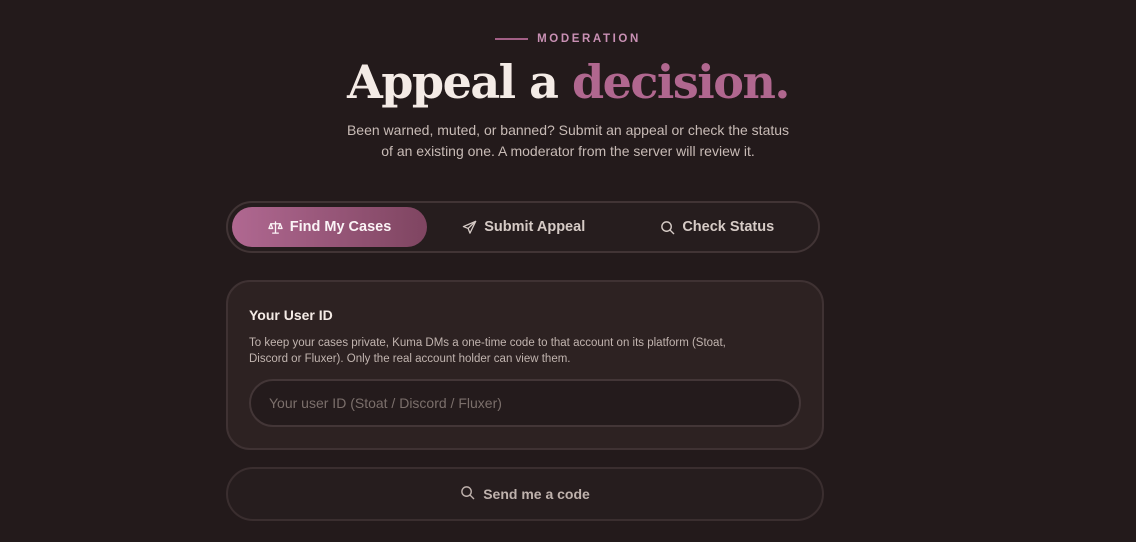 The height and width of the screenshot is (542, 1136). Describe the element at coordinates (535, 227) in the screenshot. I see `tab-label: Submit Appeal` at that location.